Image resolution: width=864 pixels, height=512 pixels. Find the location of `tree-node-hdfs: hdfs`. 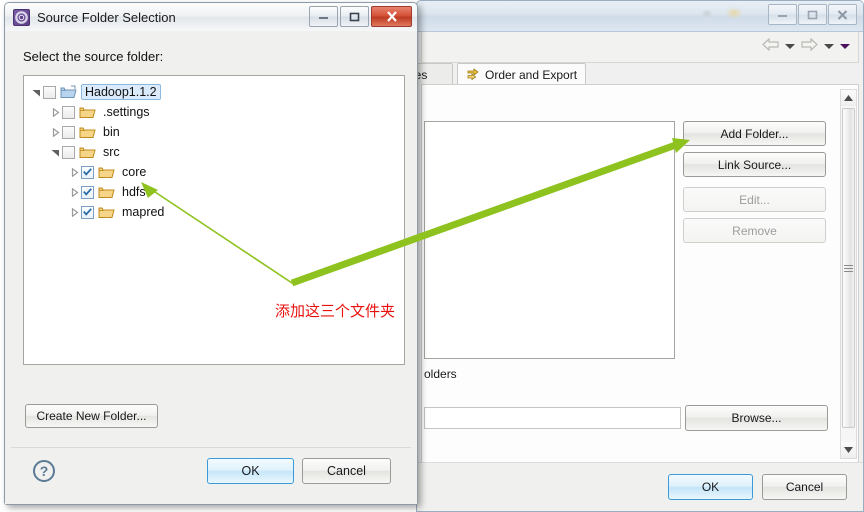

tree-node-hdfs: hdfs is located at coordinates (217, 192).